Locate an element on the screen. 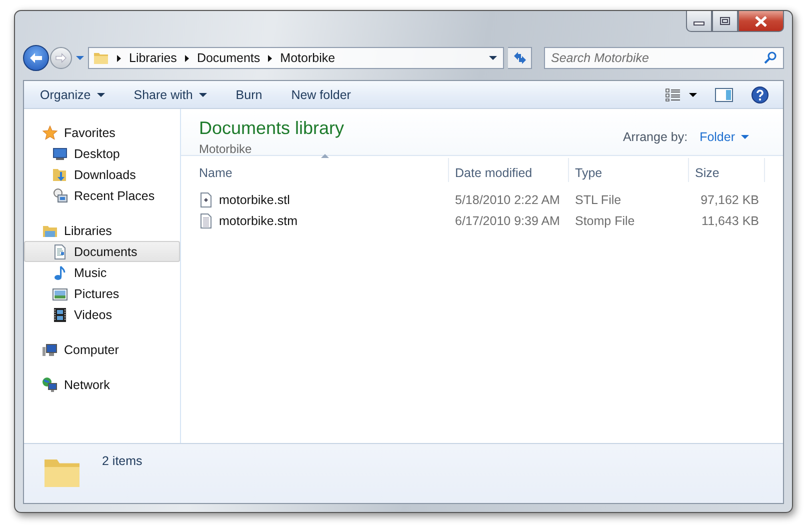 This screenshot has width=811, height=527. toolbar-button: Organize is located at coordinates (72, 95).